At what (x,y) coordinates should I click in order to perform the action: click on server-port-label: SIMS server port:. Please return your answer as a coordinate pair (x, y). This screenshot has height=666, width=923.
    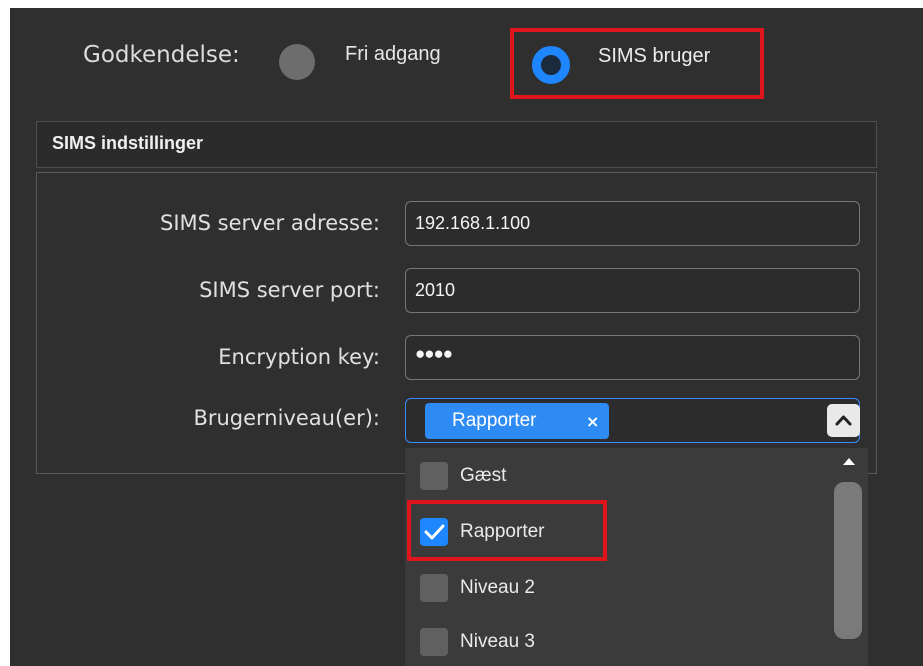
    Looking at the image, I should click on (289, 290).